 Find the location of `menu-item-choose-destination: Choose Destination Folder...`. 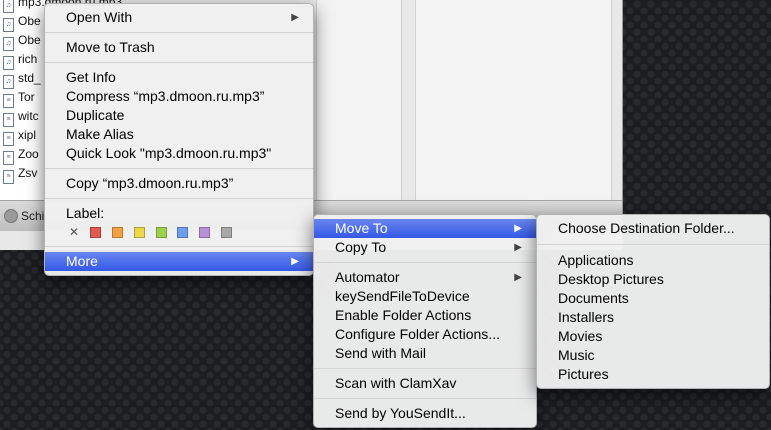

menu-item-choose-destination: Choose Destination Folder... is located at coordinates (653, 228).